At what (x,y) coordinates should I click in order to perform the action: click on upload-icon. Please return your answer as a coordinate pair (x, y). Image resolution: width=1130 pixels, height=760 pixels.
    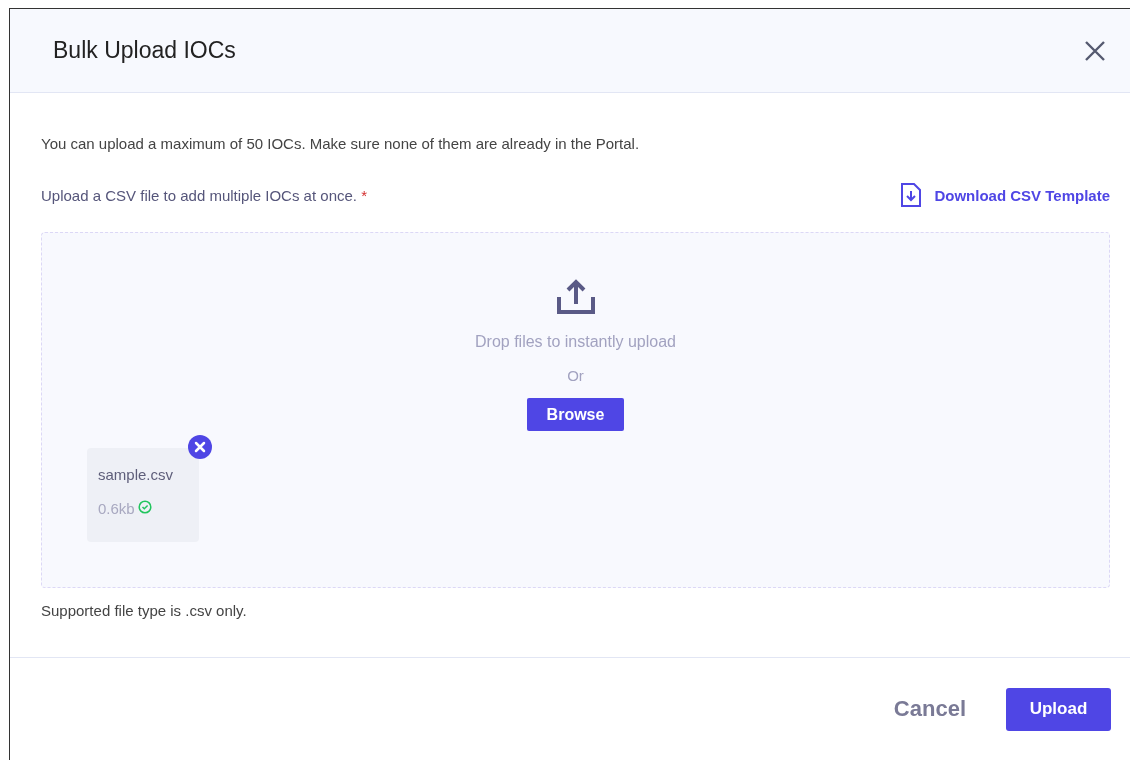
    Looking at the image, I should click on (575, 297).